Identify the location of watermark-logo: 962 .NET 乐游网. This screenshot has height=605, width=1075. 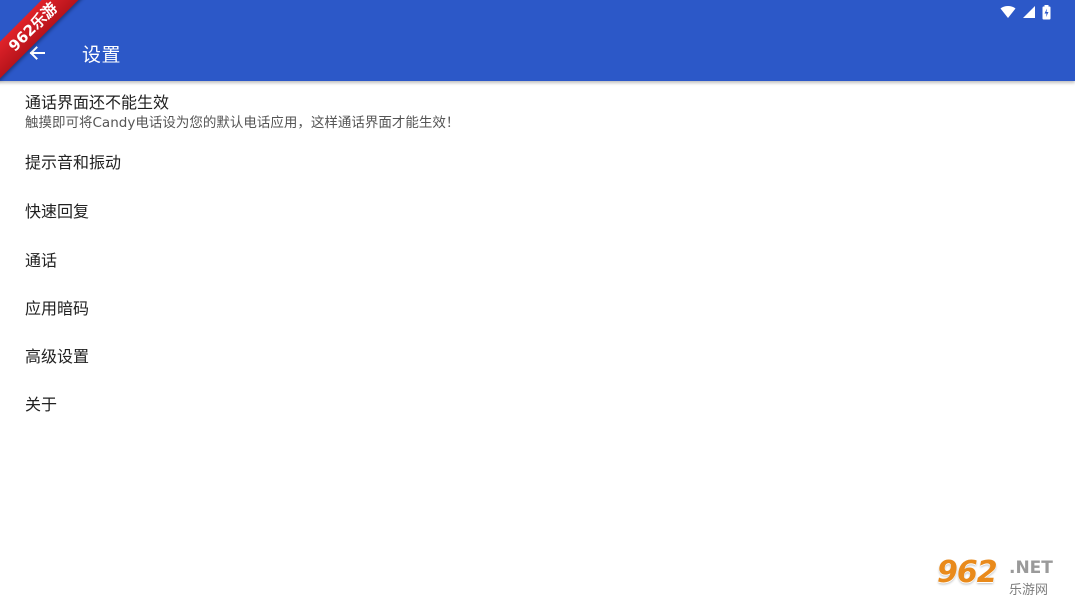
(1003, 578).